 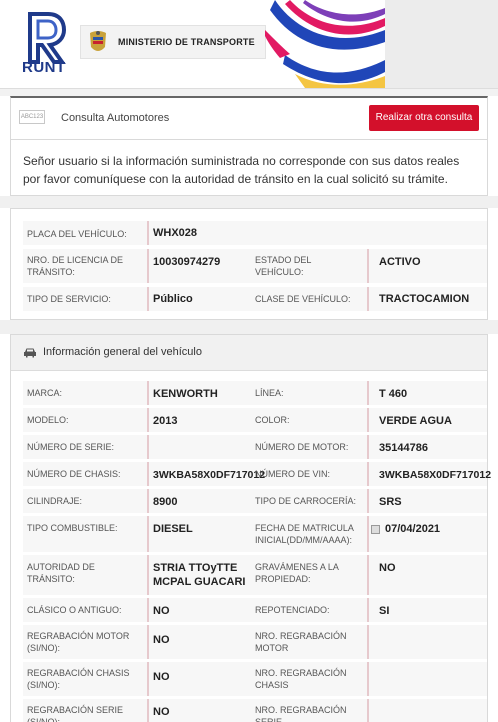 I want to click on row-label: AUTORIDAD DE TRÁNSITO:, so click(x=61, y=573).